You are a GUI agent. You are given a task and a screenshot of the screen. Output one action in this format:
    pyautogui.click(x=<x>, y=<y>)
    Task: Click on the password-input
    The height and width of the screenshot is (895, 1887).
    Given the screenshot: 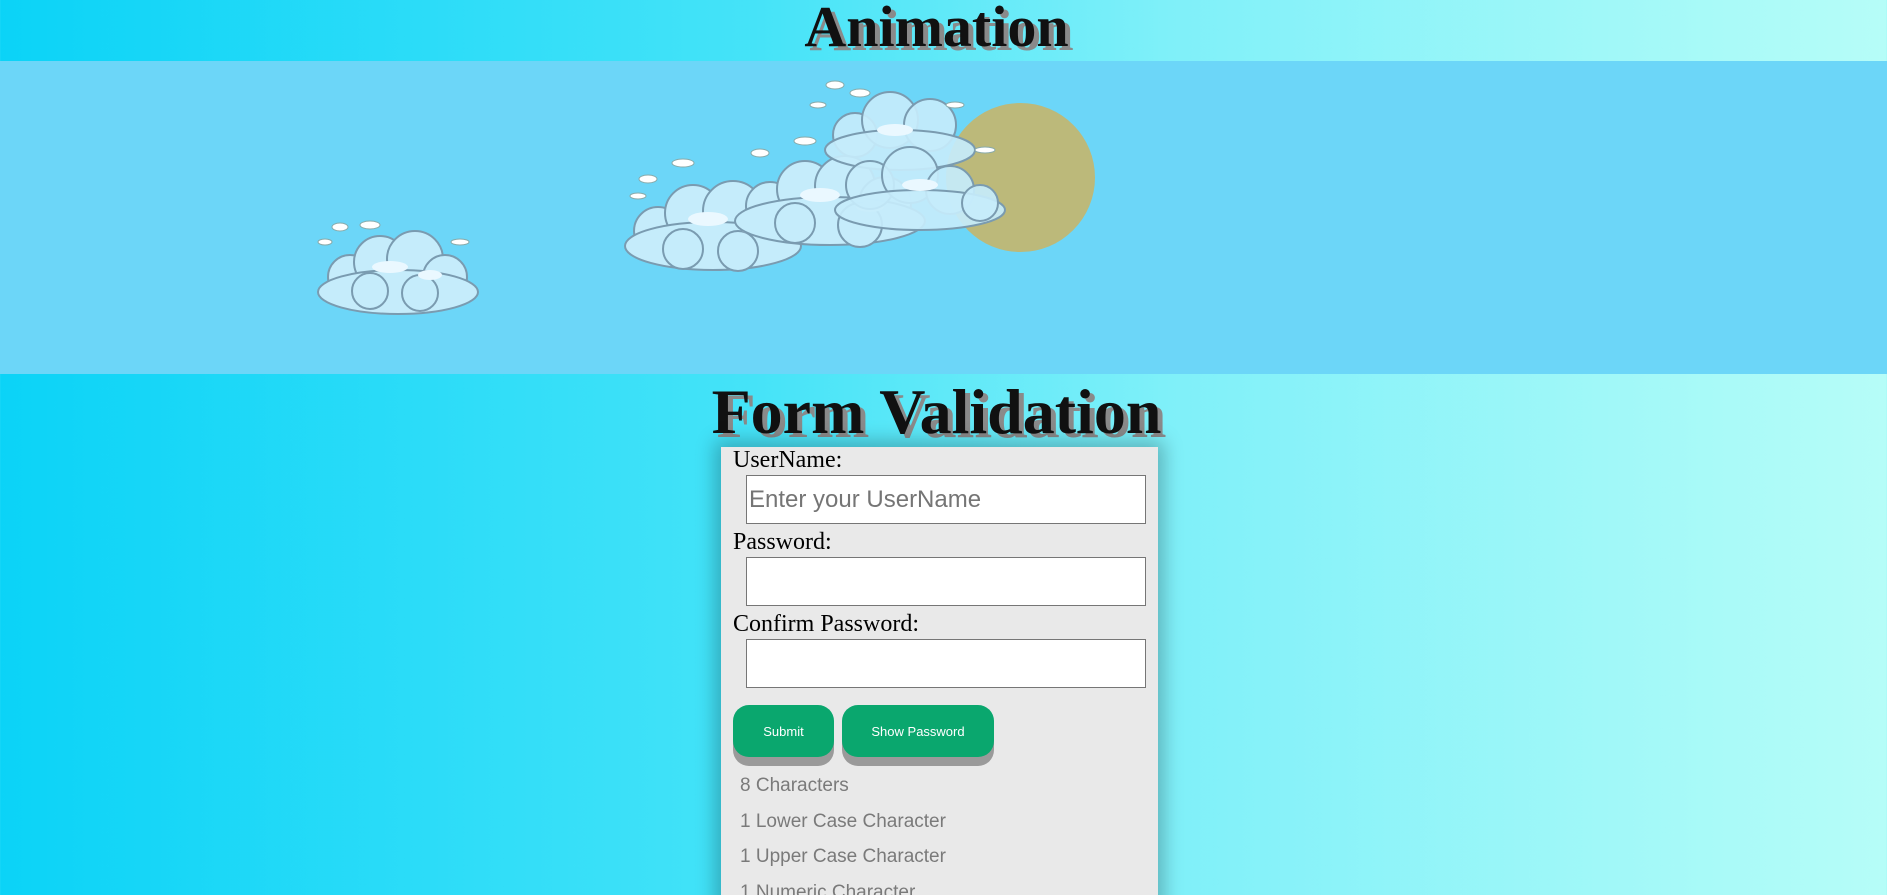 What is the action you would take?
    pyautogui.click(x=946, y=581)
    